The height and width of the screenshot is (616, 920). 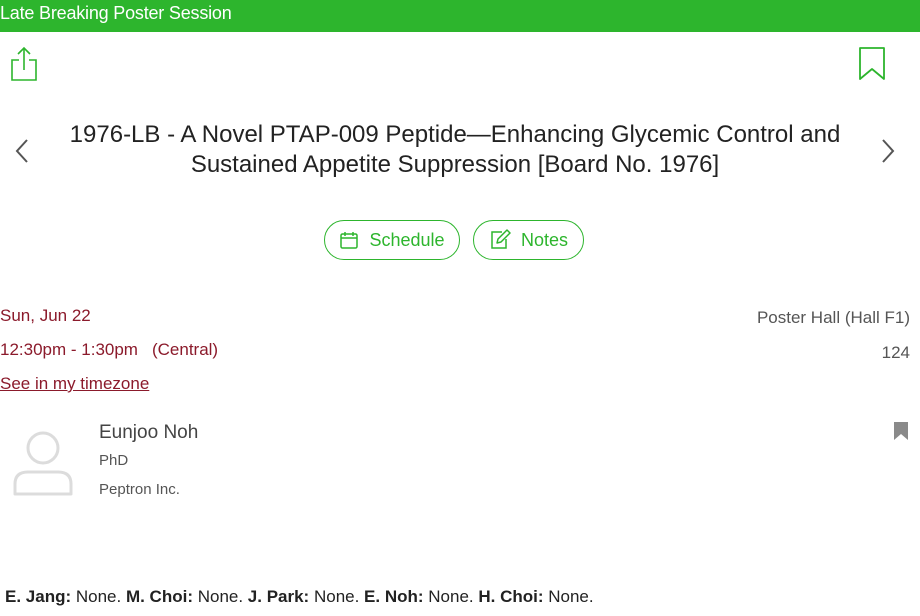 What do you see at coordinates (38, 596) in the screenshot?
I see `disclosure-author: E. Jang:` at bounding box center [38, 596].